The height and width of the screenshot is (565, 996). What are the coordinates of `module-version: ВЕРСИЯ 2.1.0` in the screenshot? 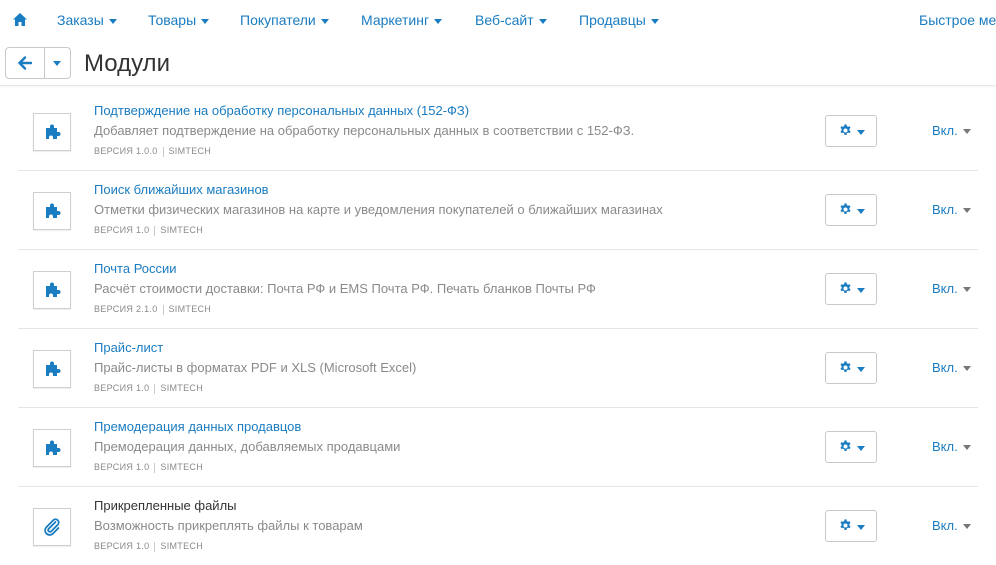 It's located at (126, 309).